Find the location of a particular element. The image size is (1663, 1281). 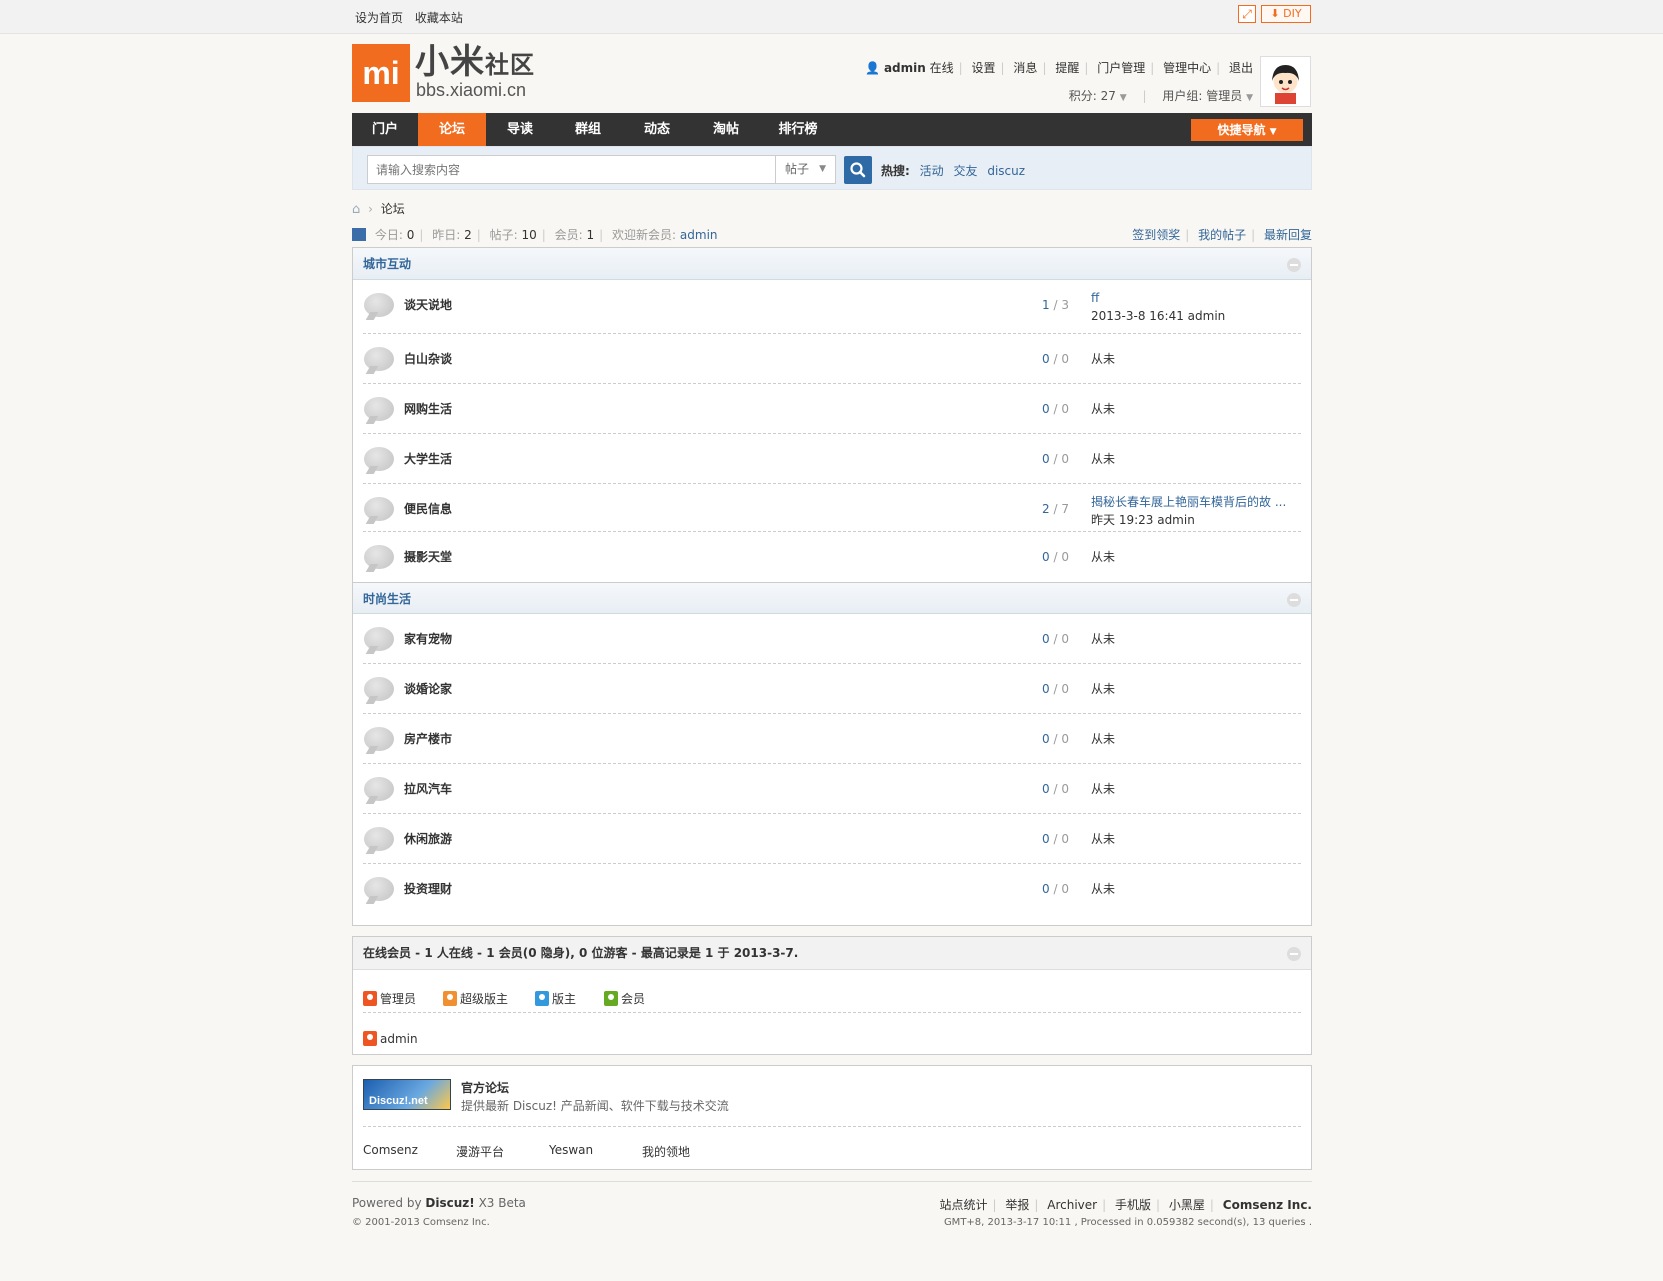

search-input is located at coordinates (571, 169).